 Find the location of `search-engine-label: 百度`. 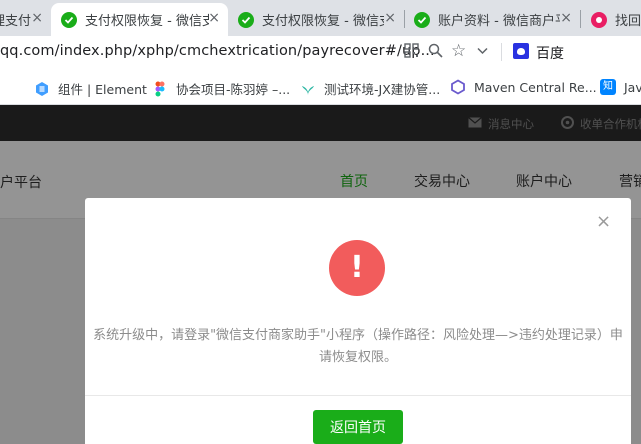

search-engine-label: 百度 is located at coordinates (550, 53).